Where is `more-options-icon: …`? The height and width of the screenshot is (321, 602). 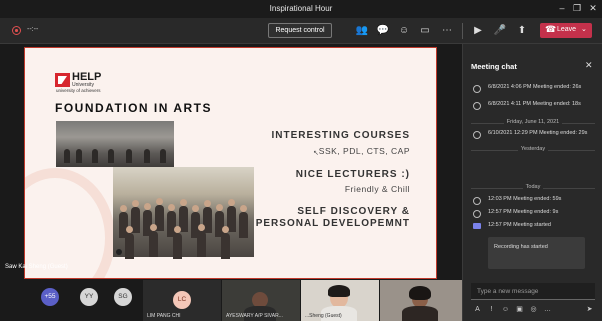 more-options-icon: … is located at coordinates (547, 309).